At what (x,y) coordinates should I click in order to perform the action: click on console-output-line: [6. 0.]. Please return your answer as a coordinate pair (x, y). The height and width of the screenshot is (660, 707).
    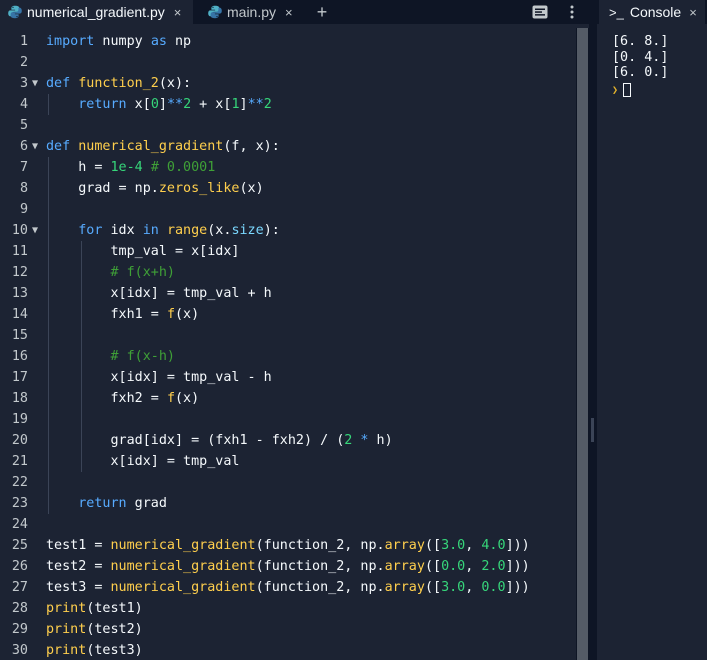
    Looking at the image, I should click on (640, 72).